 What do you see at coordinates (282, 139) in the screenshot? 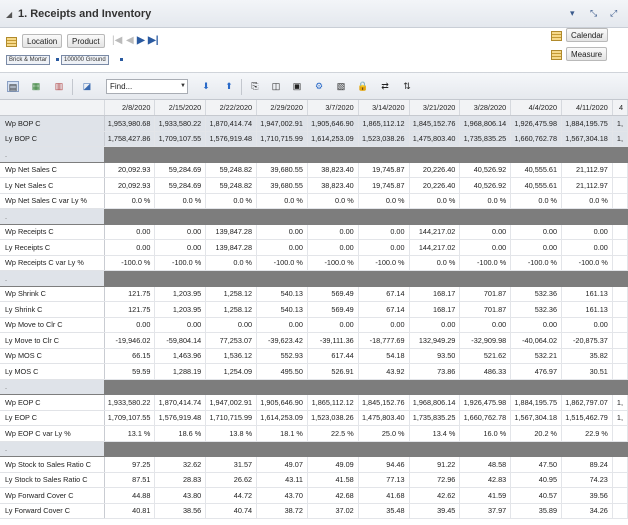
I see `table-cell: 1,710,715.99` at bounding box center [282, 139].